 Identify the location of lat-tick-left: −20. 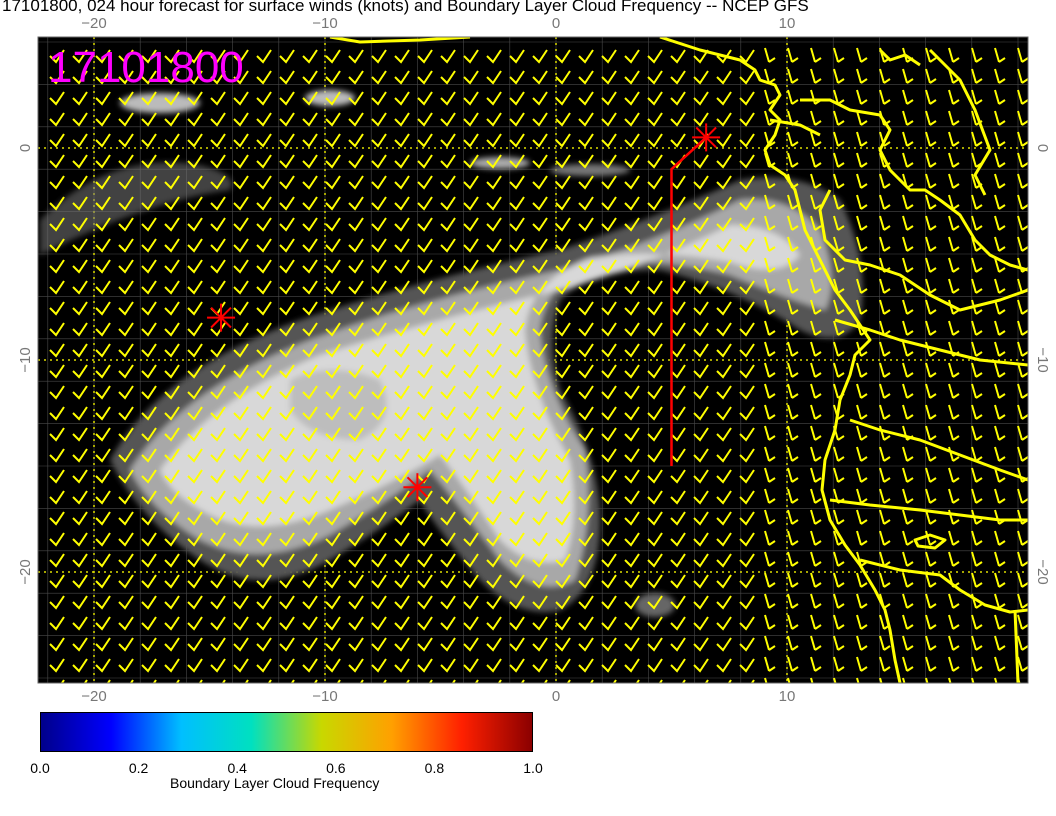
(25, 571).